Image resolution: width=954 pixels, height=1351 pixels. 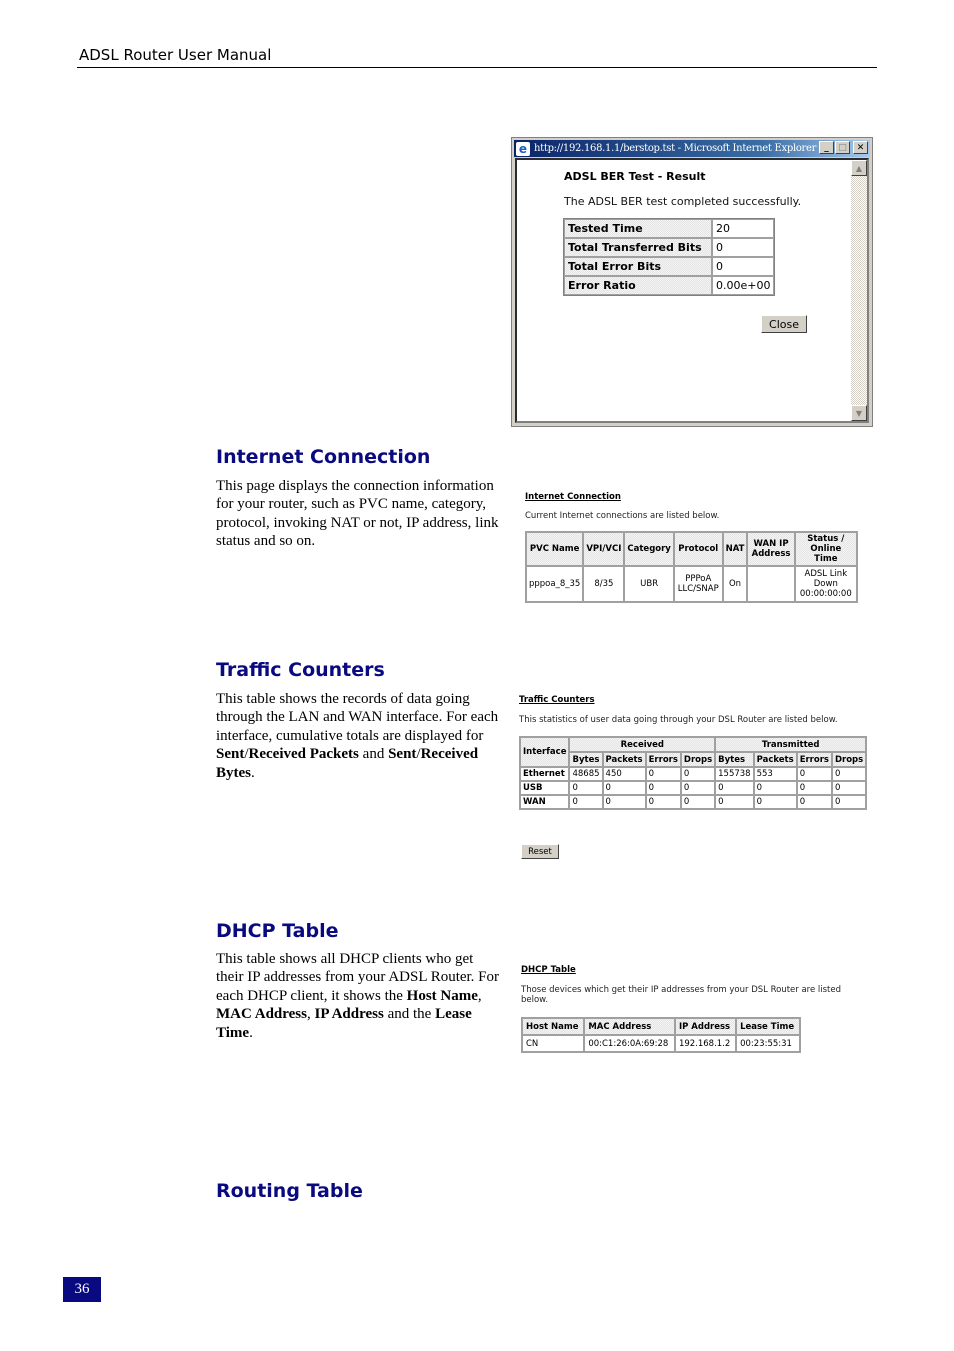 I want to click on body-text: and, so click(x=373, y=754).